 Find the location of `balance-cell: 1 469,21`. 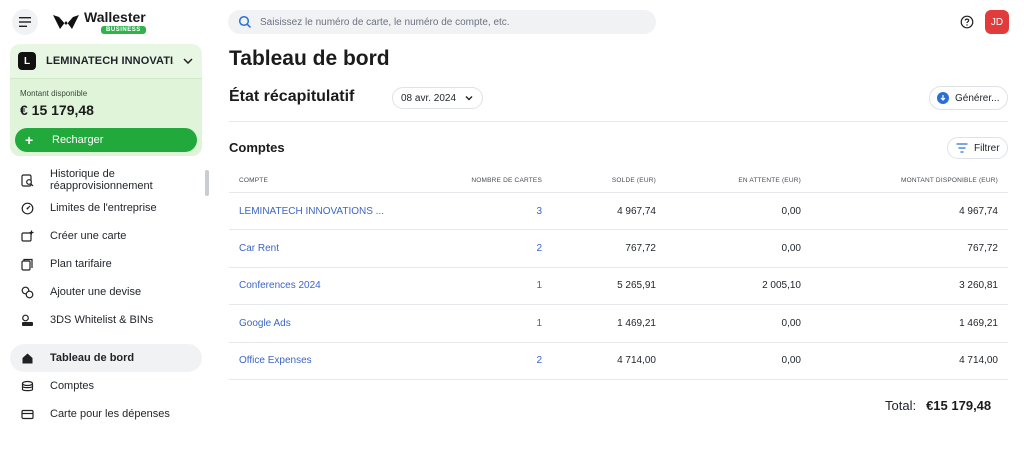

balance-cell: 1 469,21 is located at coordinates (636, 323).